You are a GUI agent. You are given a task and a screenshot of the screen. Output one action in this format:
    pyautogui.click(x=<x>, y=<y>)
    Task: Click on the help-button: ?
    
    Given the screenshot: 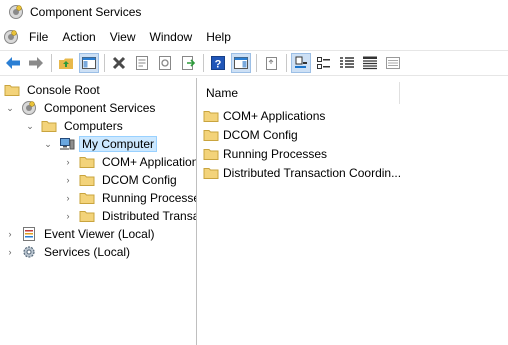 What is the action you would take?
    pyautogui.click(x=218, y=63)
    